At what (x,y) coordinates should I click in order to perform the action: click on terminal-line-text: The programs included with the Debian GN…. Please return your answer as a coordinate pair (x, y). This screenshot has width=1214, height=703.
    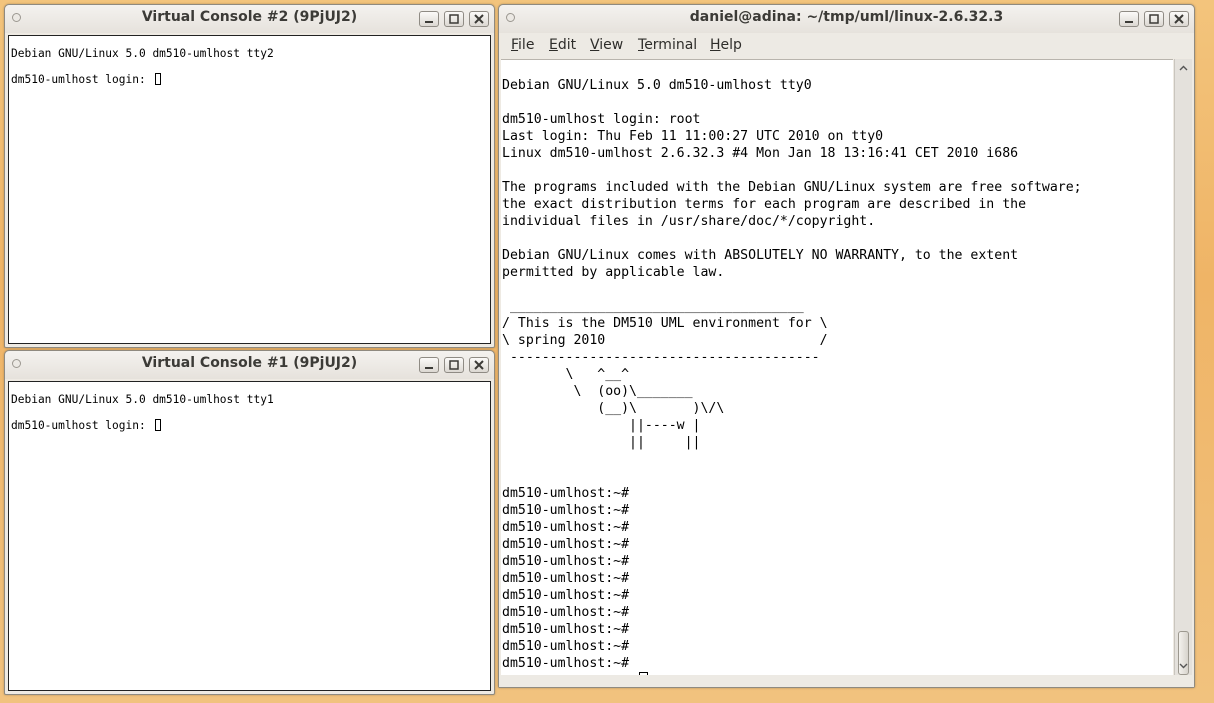
    Looking at the image, I should click on (792, 187).